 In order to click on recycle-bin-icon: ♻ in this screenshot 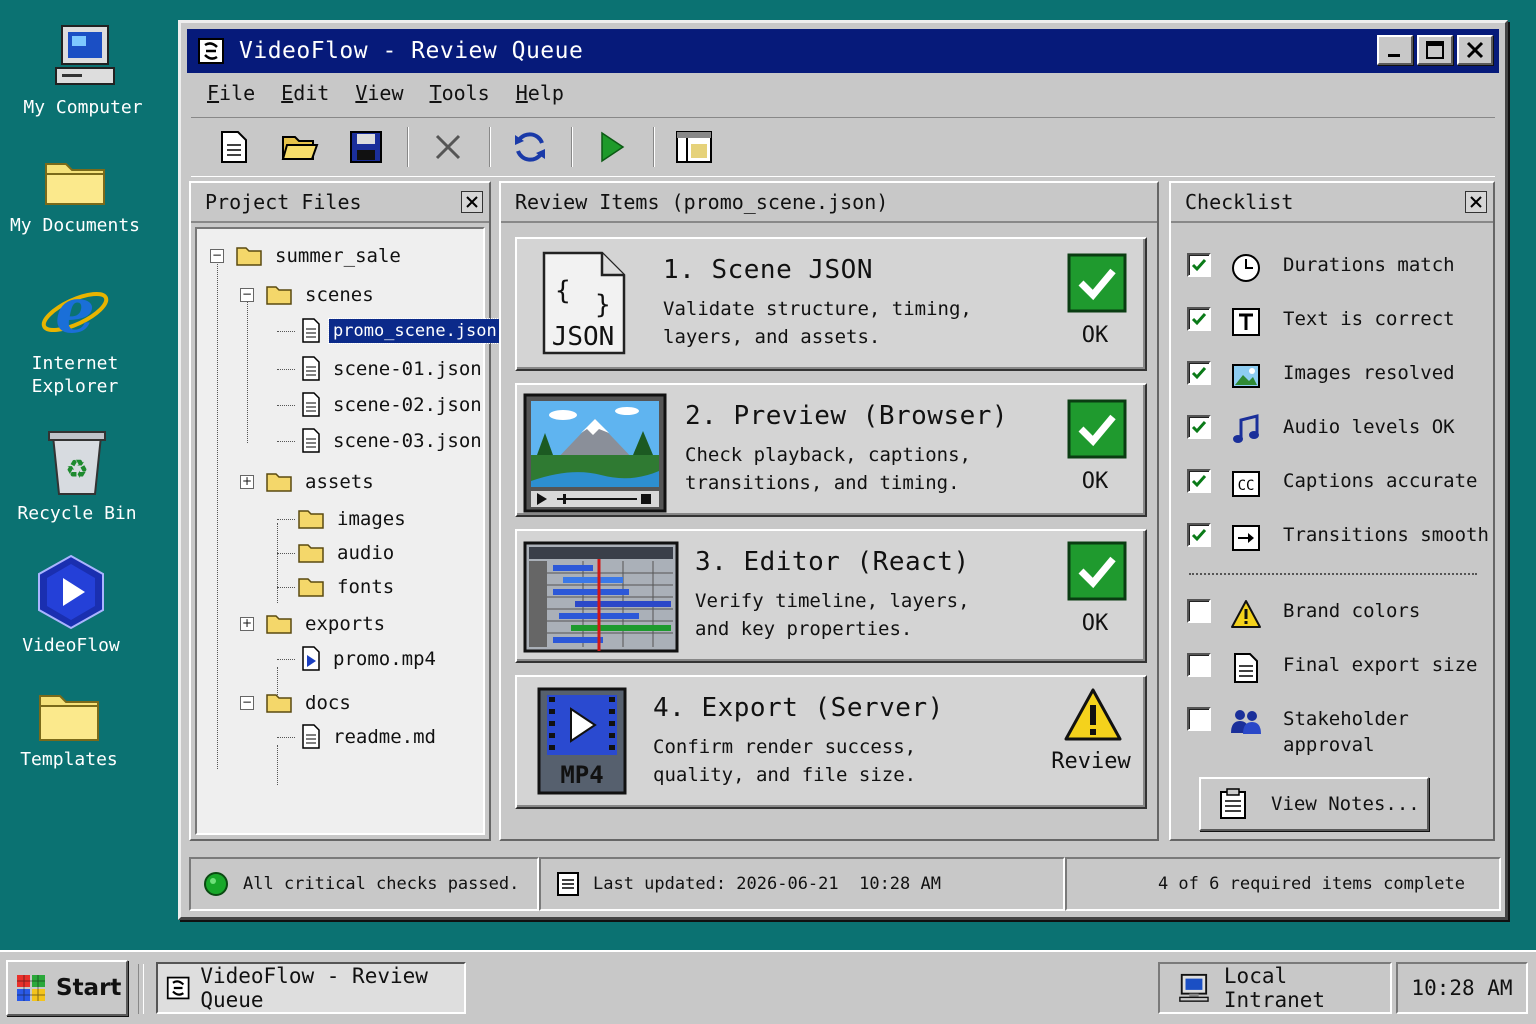, I will do `click(77, 463)`.